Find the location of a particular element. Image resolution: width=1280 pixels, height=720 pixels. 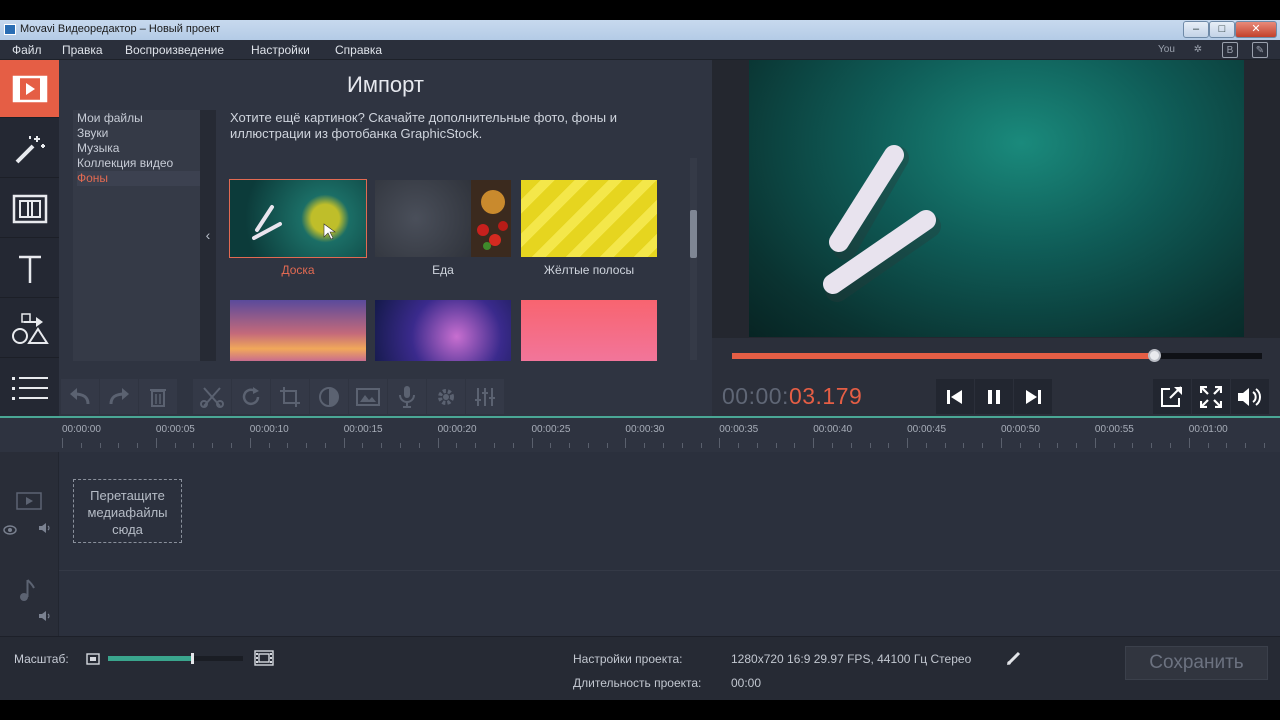

color-adjust-icon is located at coordinates (329, 396).